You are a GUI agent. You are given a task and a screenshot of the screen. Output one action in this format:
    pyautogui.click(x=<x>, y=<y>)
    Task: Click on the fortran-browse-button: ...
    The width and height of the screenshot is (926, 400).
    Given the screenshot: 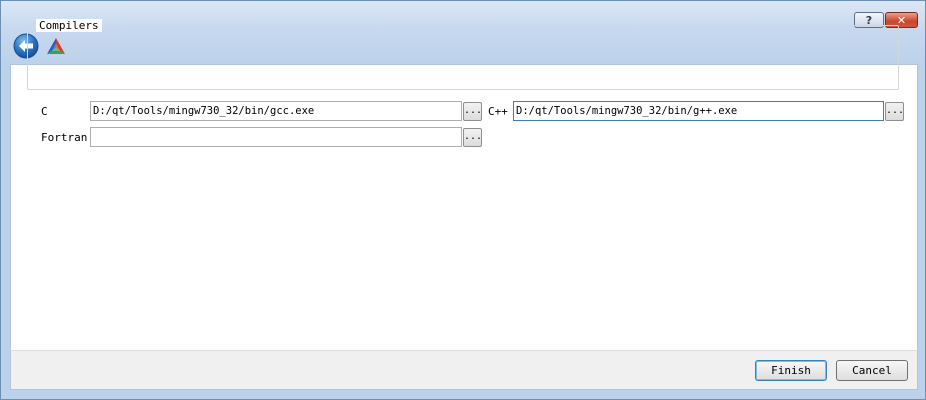 What is the action you would take?
    pyautogui.click(x=472, y=137)
    